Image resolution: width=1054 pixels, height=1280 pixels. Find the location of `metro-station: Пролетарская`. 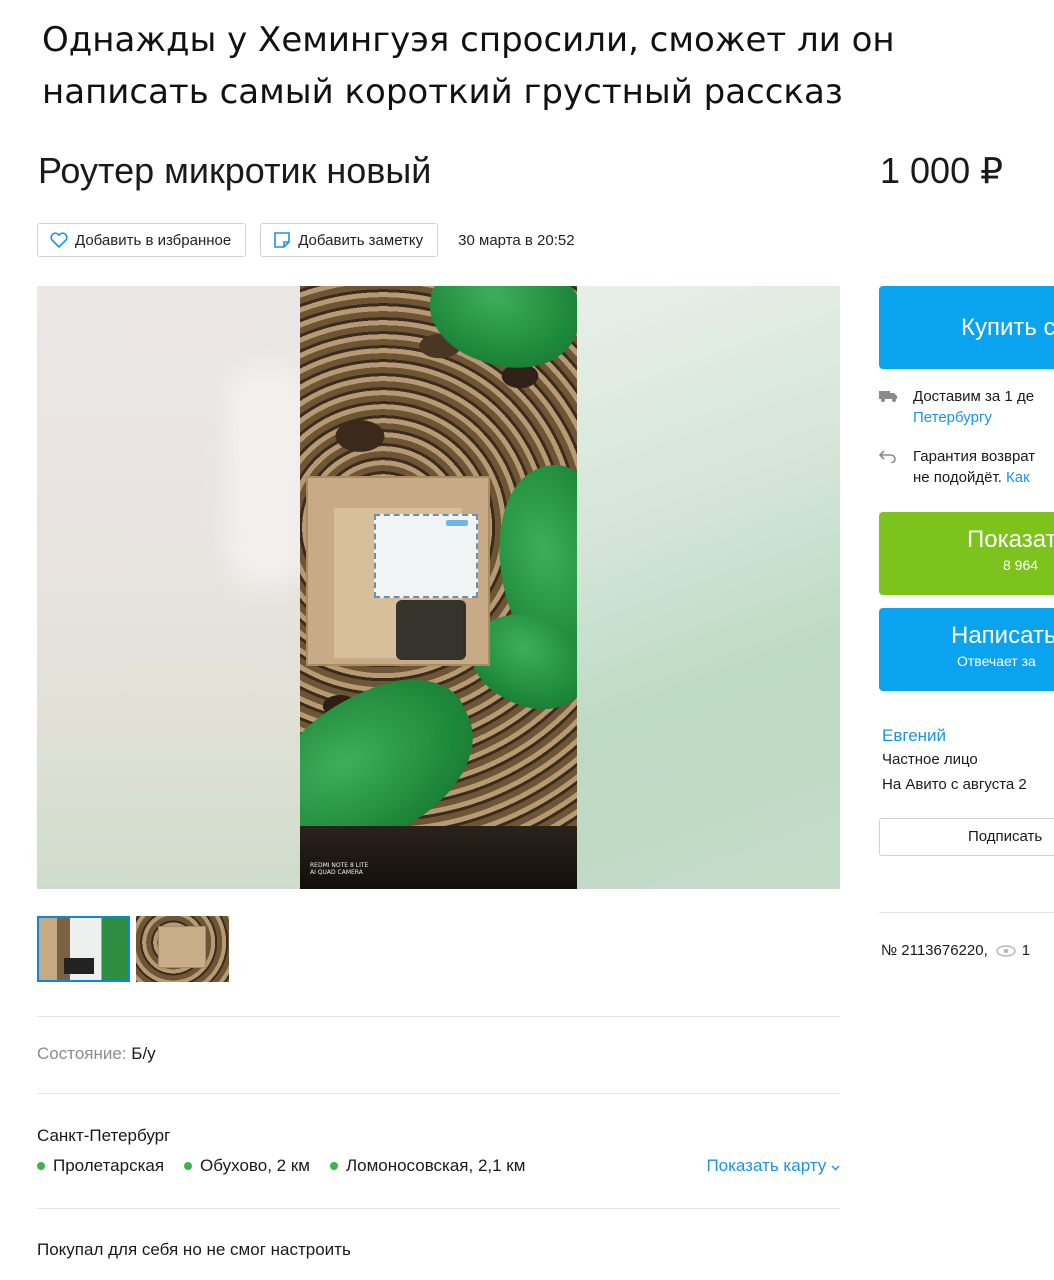

metro-station: Пролетарская is located at coordinates (100, 1166).